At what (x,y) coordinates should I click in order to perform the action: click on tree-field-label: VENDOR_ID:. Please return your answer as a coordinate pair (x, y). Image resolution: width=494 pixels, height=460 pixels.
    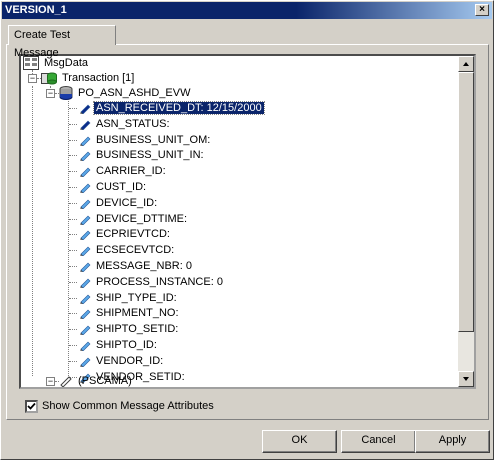
    Looking at the image, I should click on (130, 361).